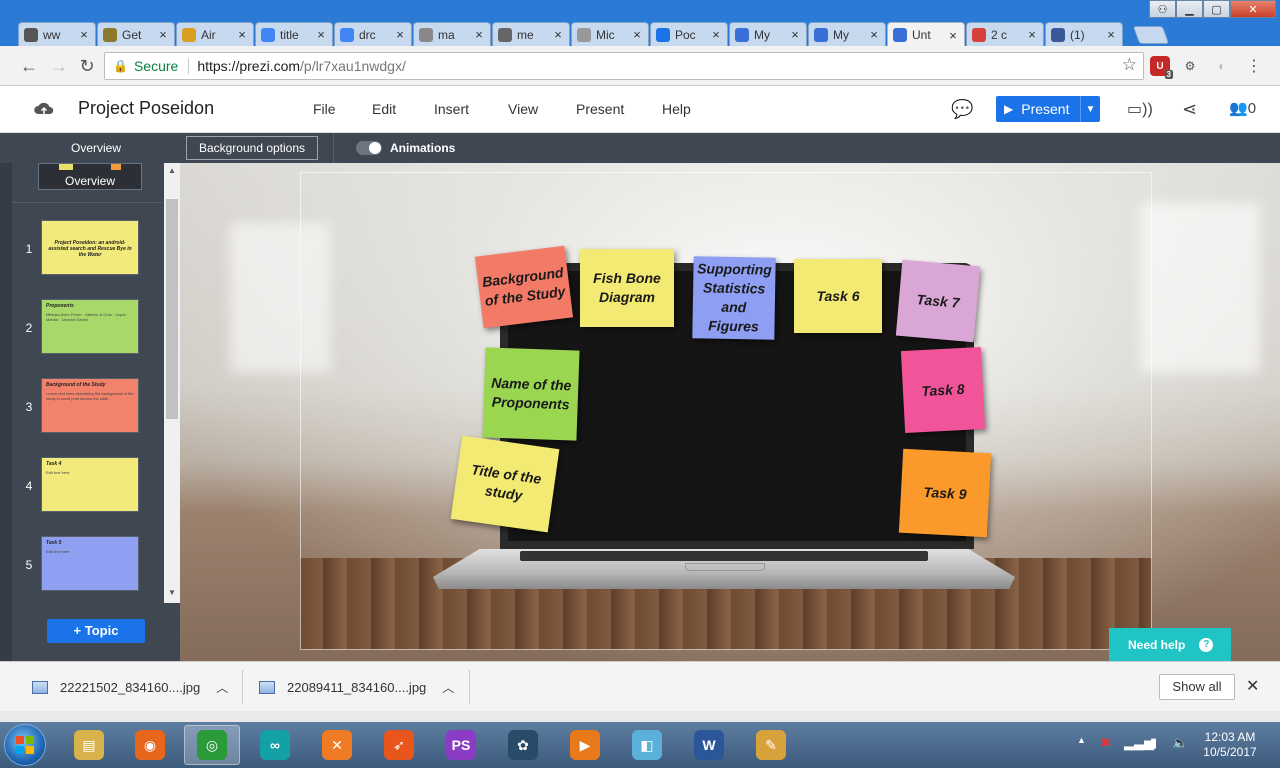  I want to click on show-all-button: Show all, so click(1197, 687).